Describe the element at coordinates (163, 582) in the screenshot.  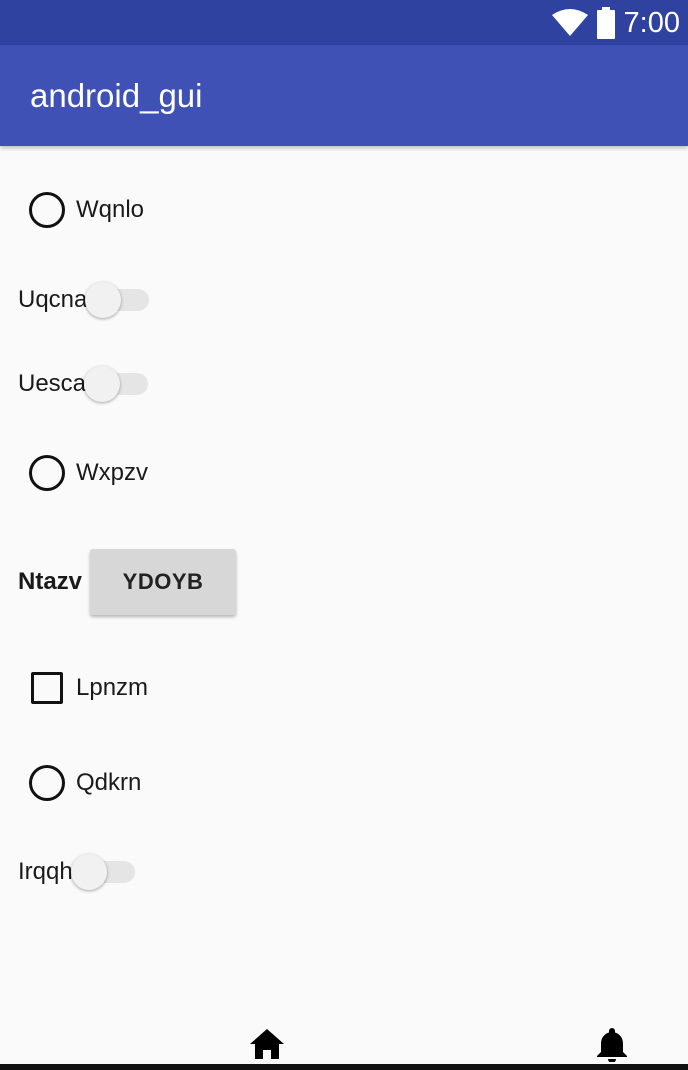
I see `ydoyb-button: YDOYB` at that location.